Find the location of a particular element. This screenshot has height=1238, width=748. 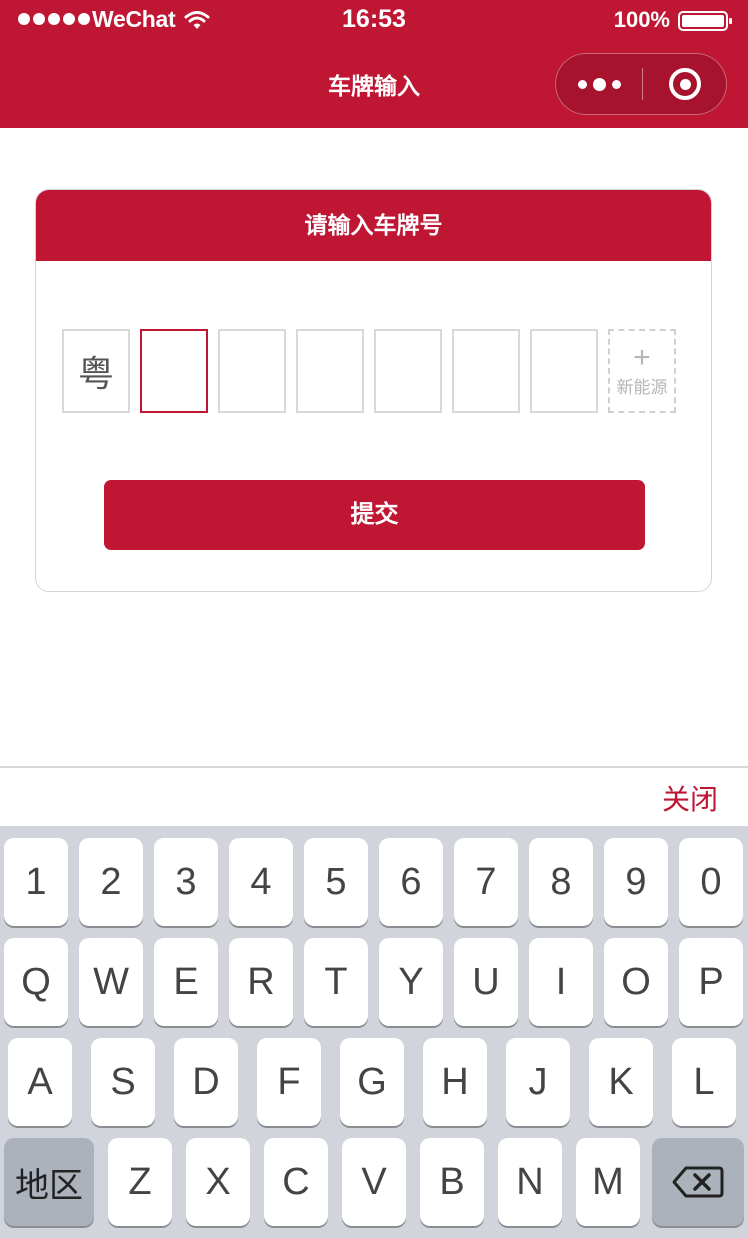

plus-icon: + is located at coordinates (642, 357).